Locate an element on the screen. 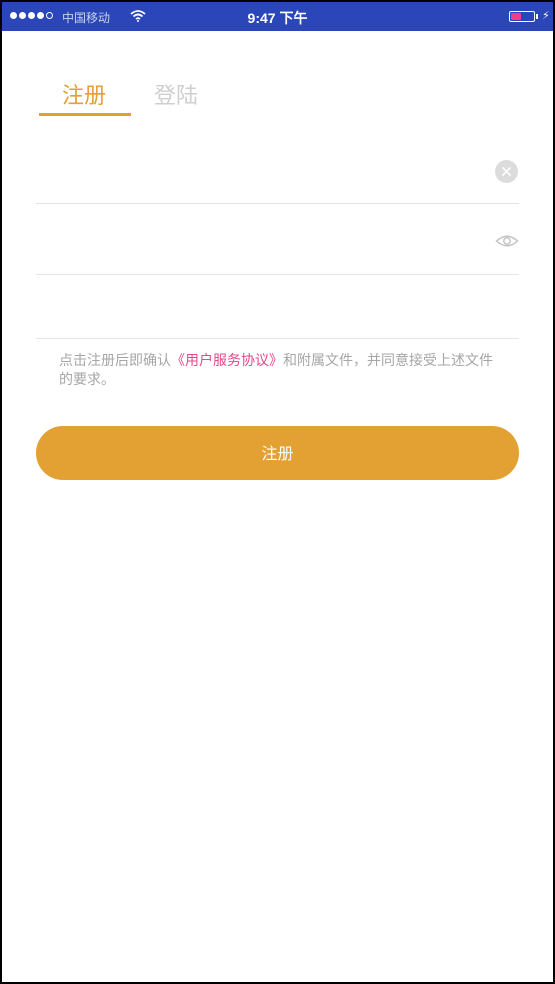 The width and height of the screenshot is (555, 984). charging-icon: ⚡ is located at coordinates (546, 15).